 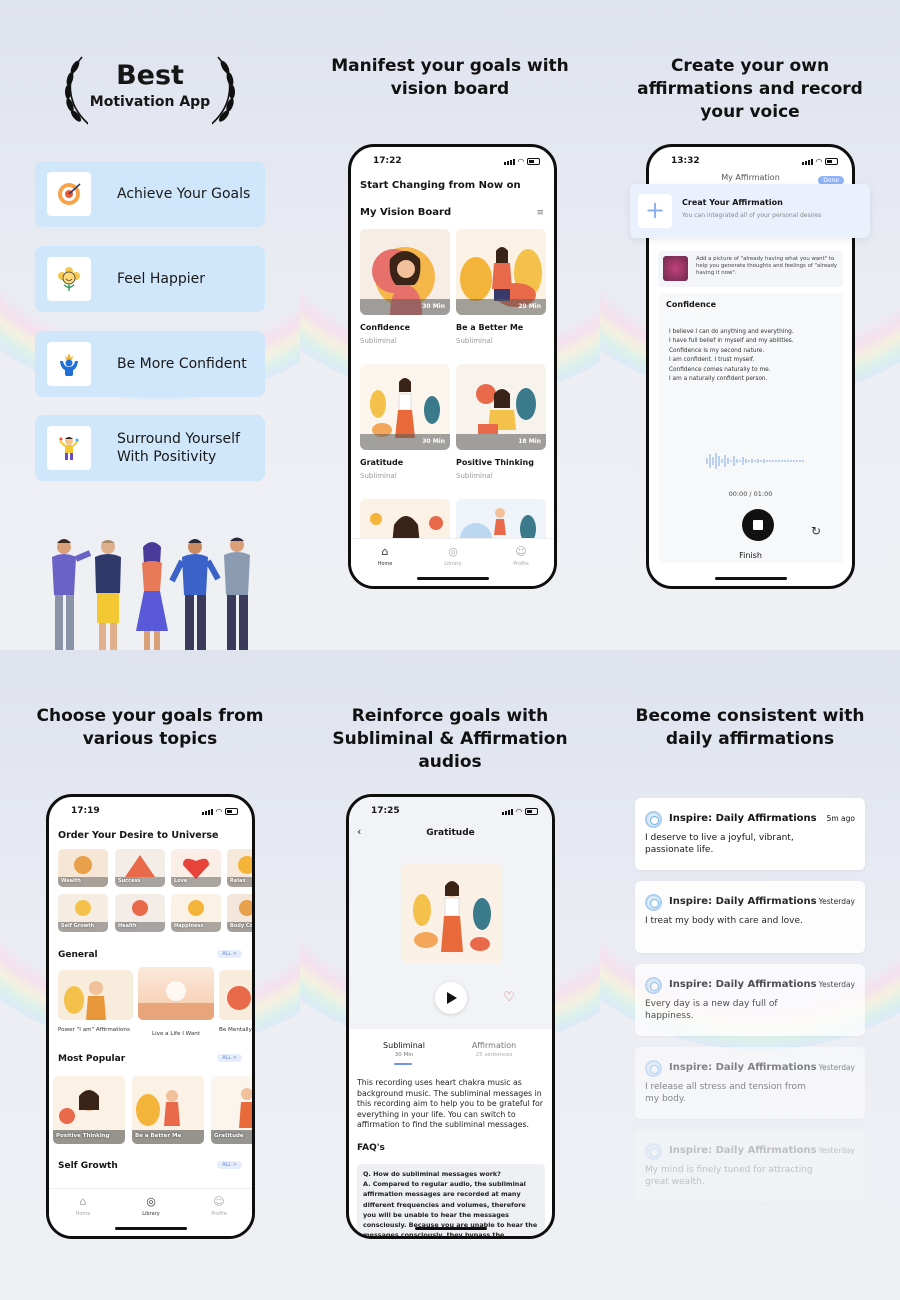 What do you see at coordinates (83, 913) in the screenshot?
I see `category-tile: Self Growth` at bounding box center [83, 913].